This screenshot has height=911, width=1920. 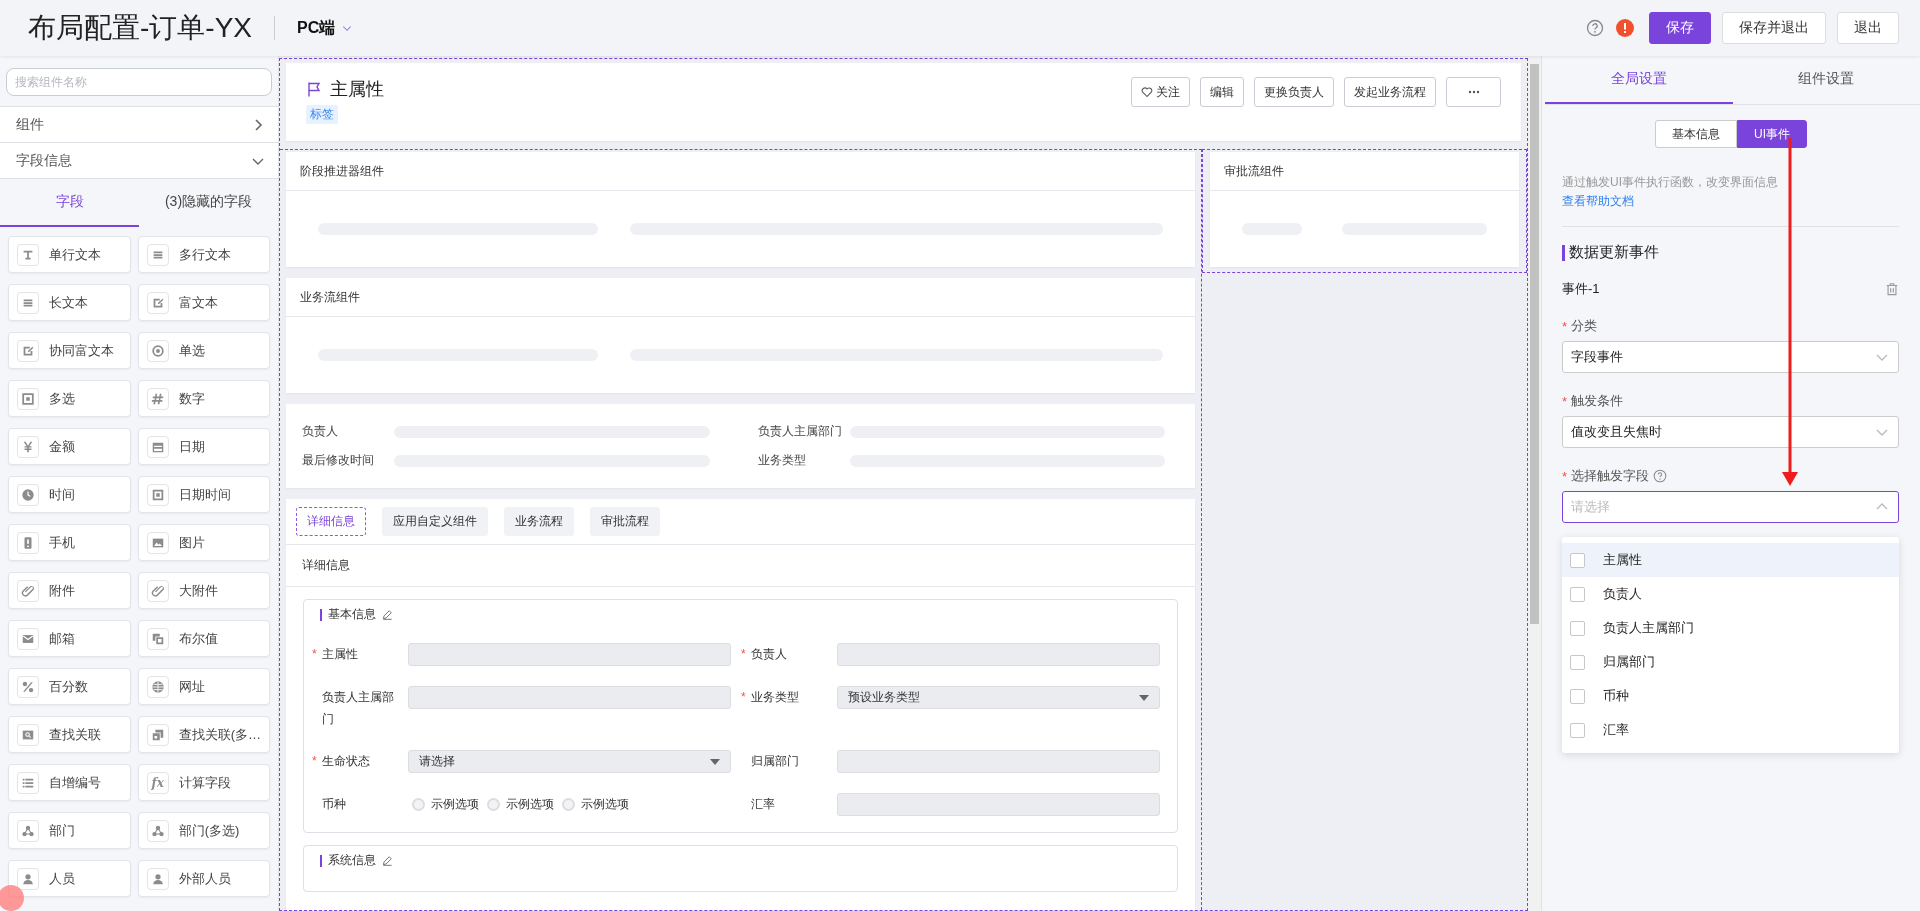 What do you see at coordinates (69, 638) in the screenshot?
I see `field-type-item: 邮箱` at bounding box center [69, 638].